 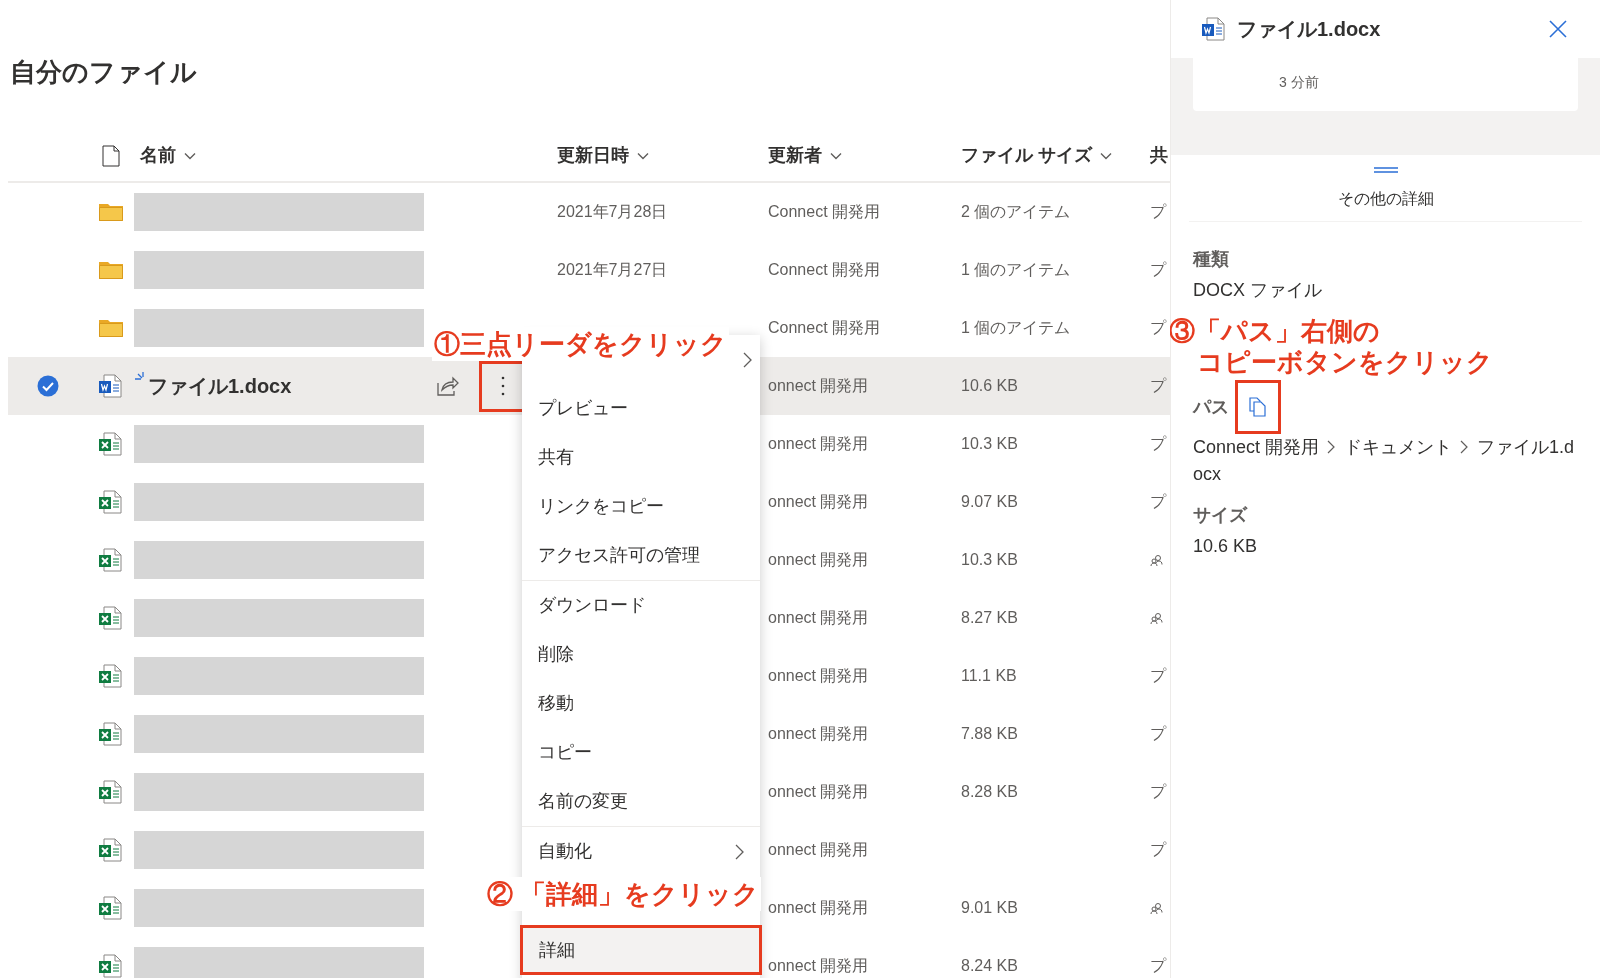 What do you see at coordinates (1299, 82) in the screenshot?
I see `activity-time: 3 分前` at bounding box center [1299, 82].